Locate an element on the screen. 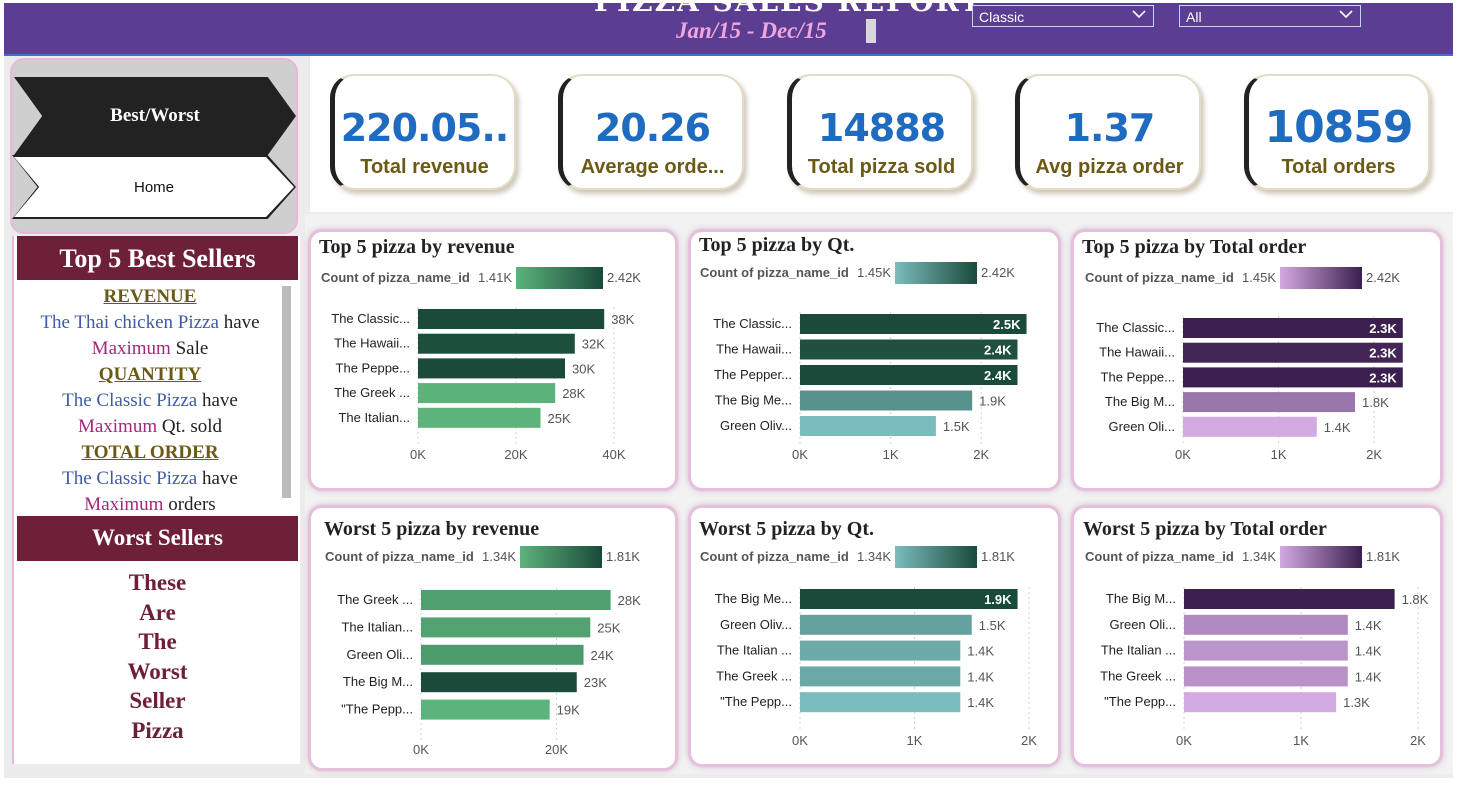 The image size is (1482, 808). home-nav-label: Home is located at coordinates (154, 187).